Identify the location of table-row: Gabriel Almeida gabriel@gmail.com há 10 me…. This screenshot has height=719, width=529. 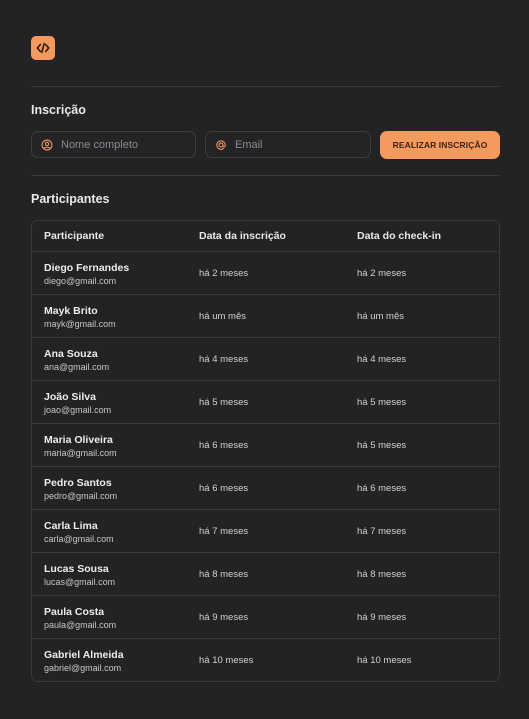
(265, 660).